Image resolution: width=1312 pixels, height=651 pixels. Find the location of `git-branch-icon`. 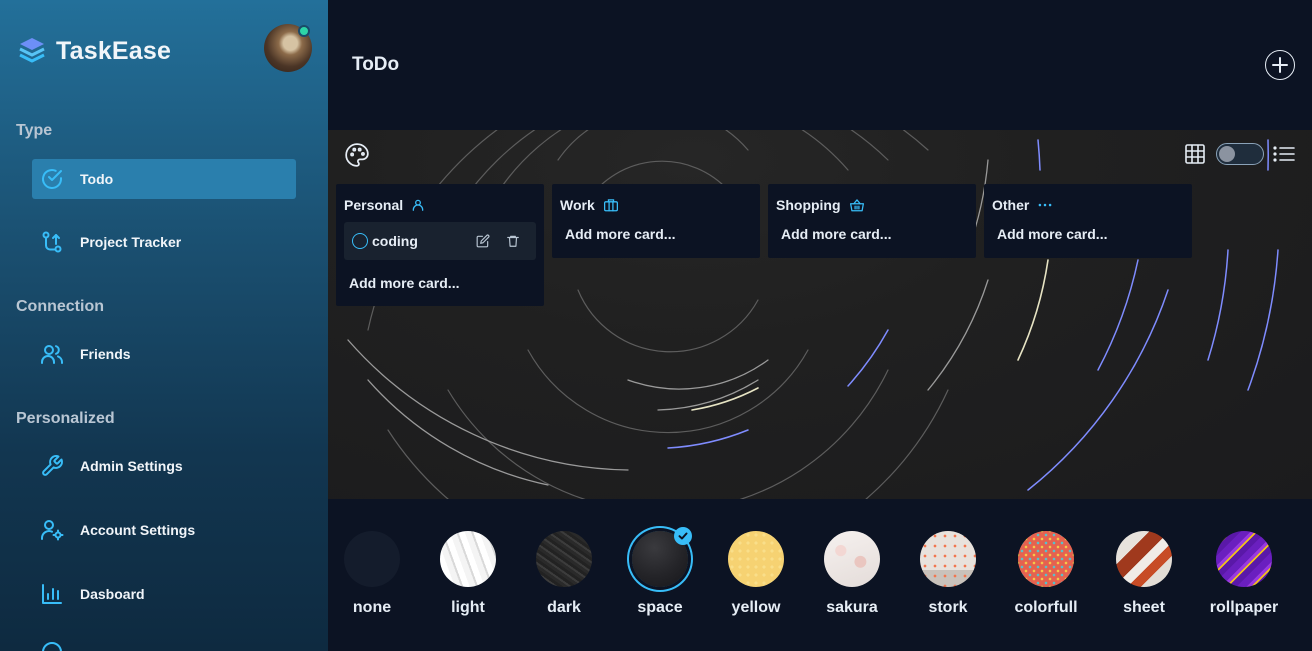

git-branch-icon is located at coordinates (52, 242).